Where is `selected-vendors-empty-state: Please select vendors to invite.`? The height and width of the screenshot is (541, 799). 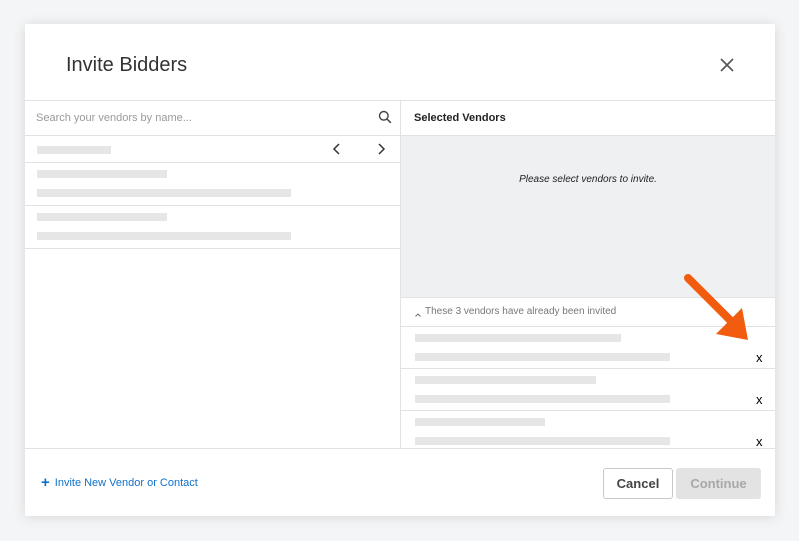
selected-vendors-empty-state: Please select vendors to invite. is located at coordinates (588, 217).